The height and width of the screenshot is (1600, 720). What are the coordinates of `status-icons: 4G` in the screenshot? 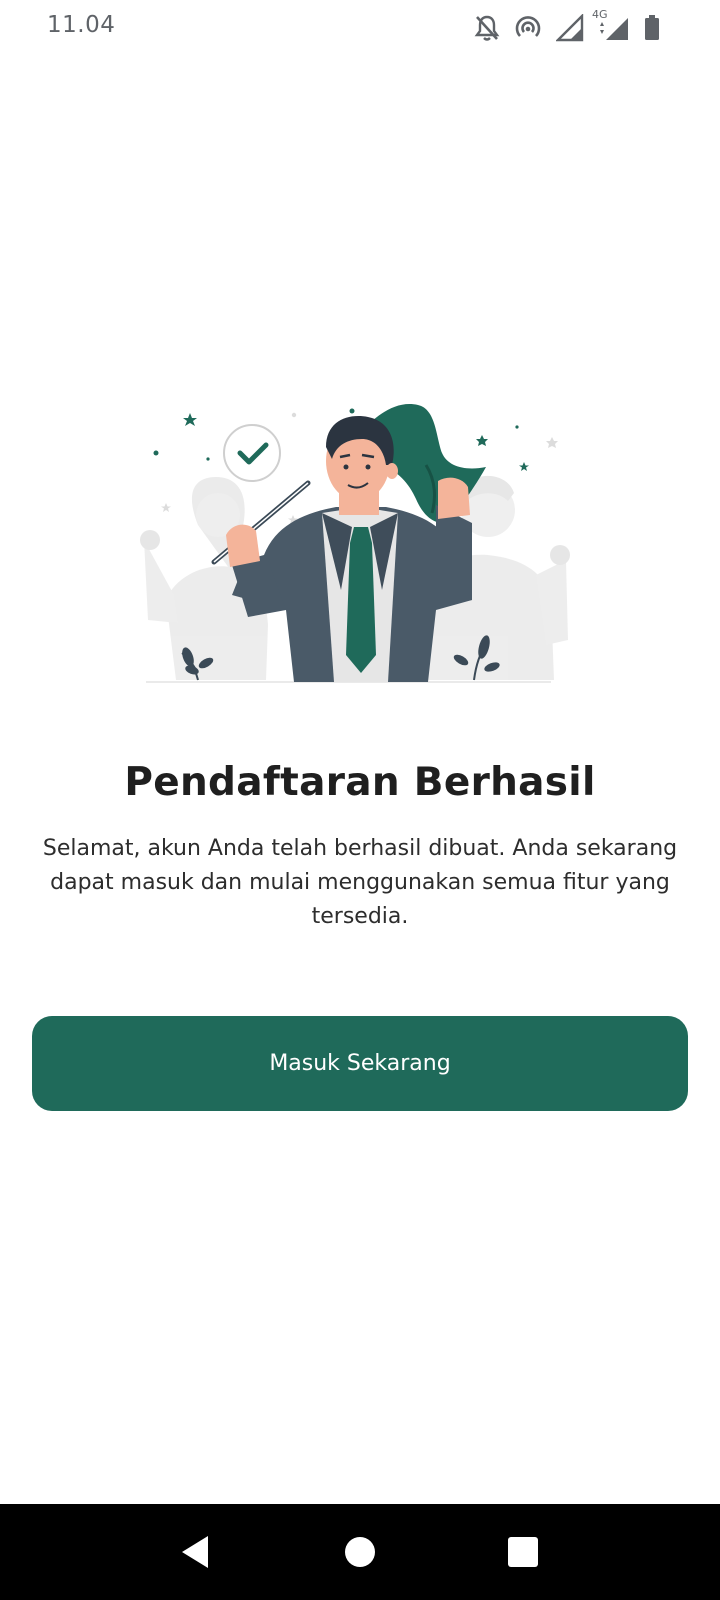 It's located at (567, 26).